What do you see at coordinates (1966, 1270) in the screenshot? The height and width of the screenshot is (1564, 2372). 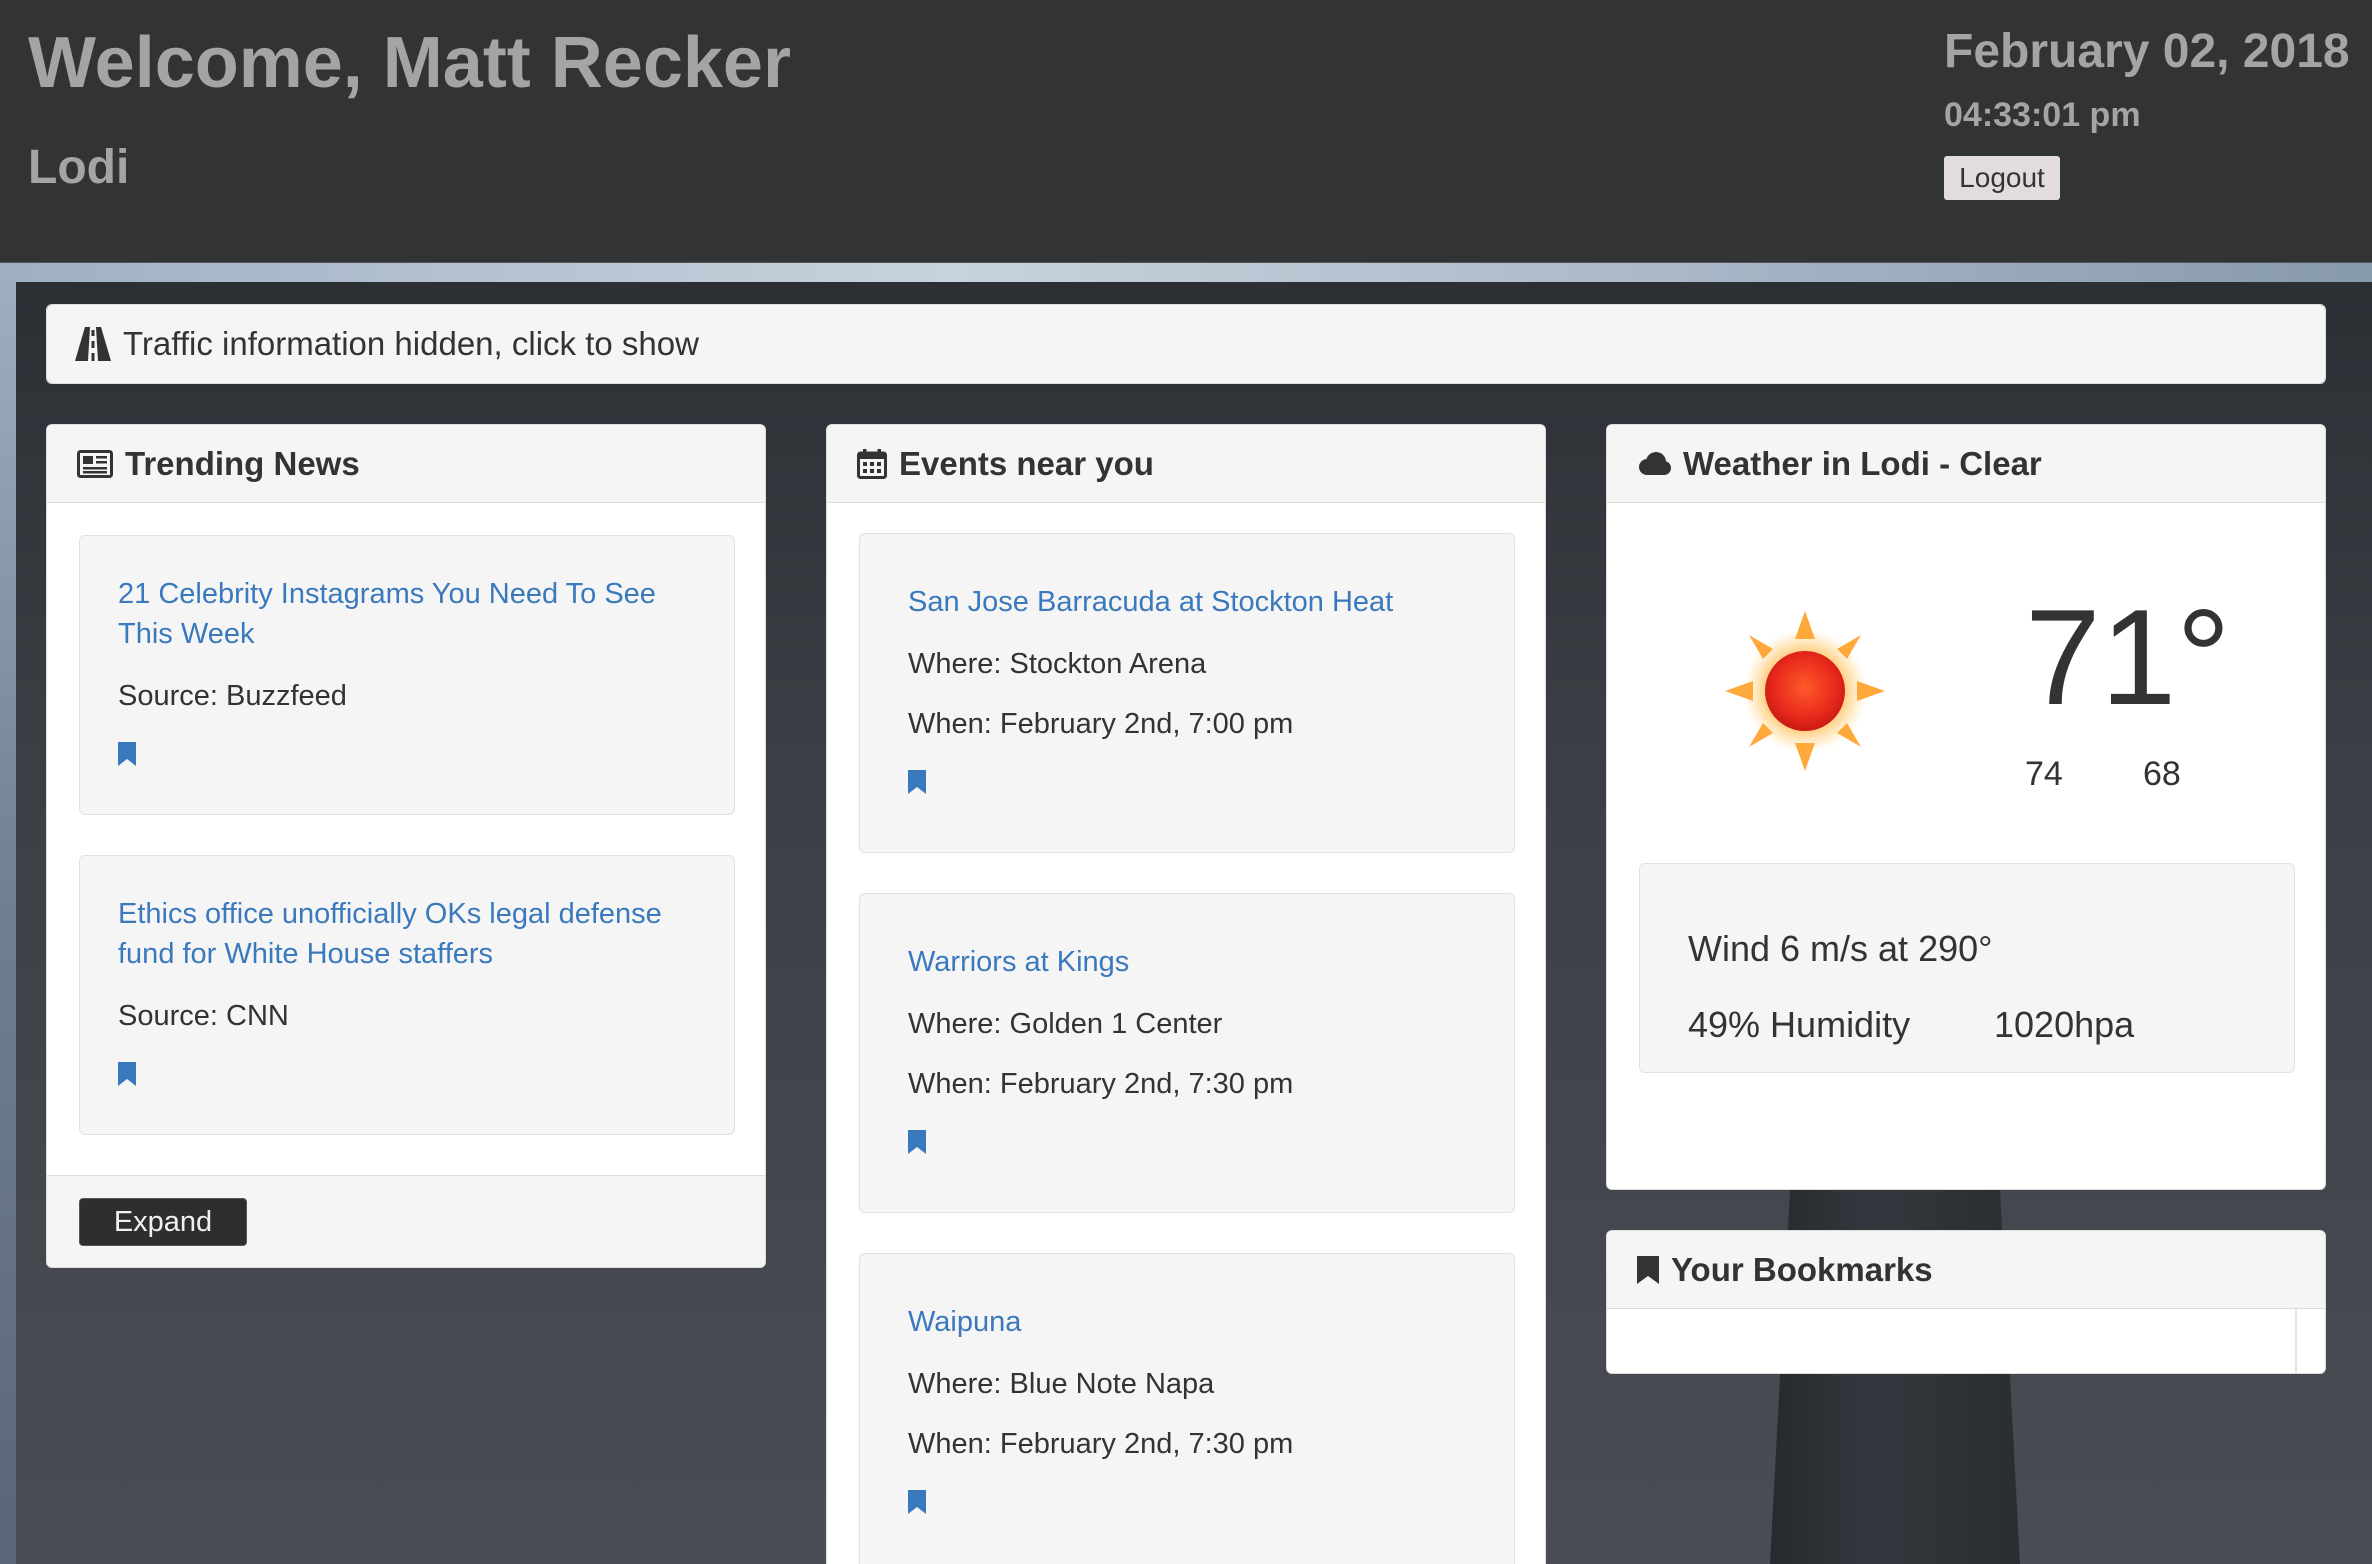 I see `bookmarks-header: Your Bookmarks` at bounding box center [1966, 1270].